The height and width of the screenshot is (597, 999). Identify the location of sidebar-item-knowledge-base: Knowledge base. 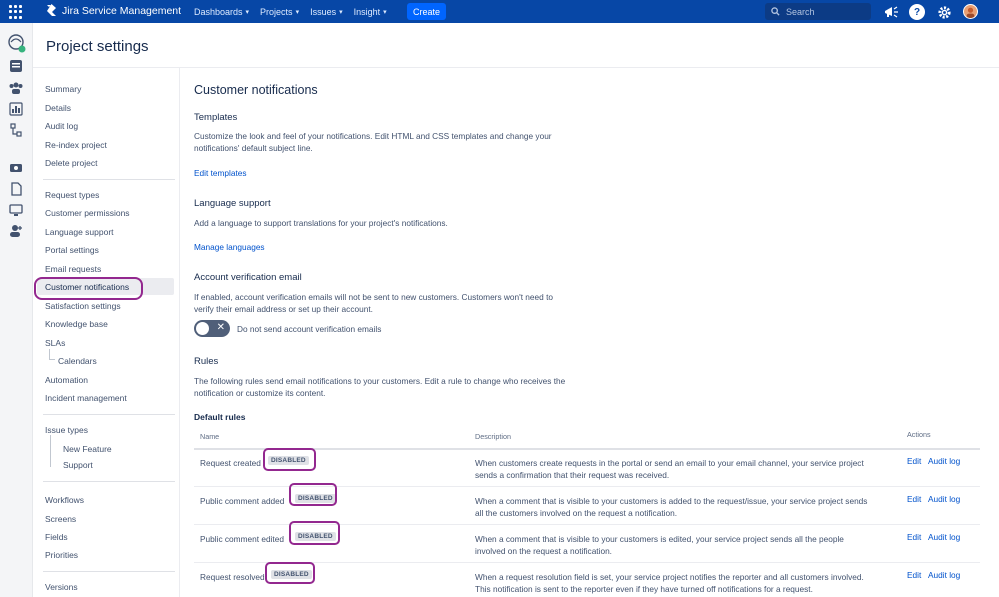
(76, 324).